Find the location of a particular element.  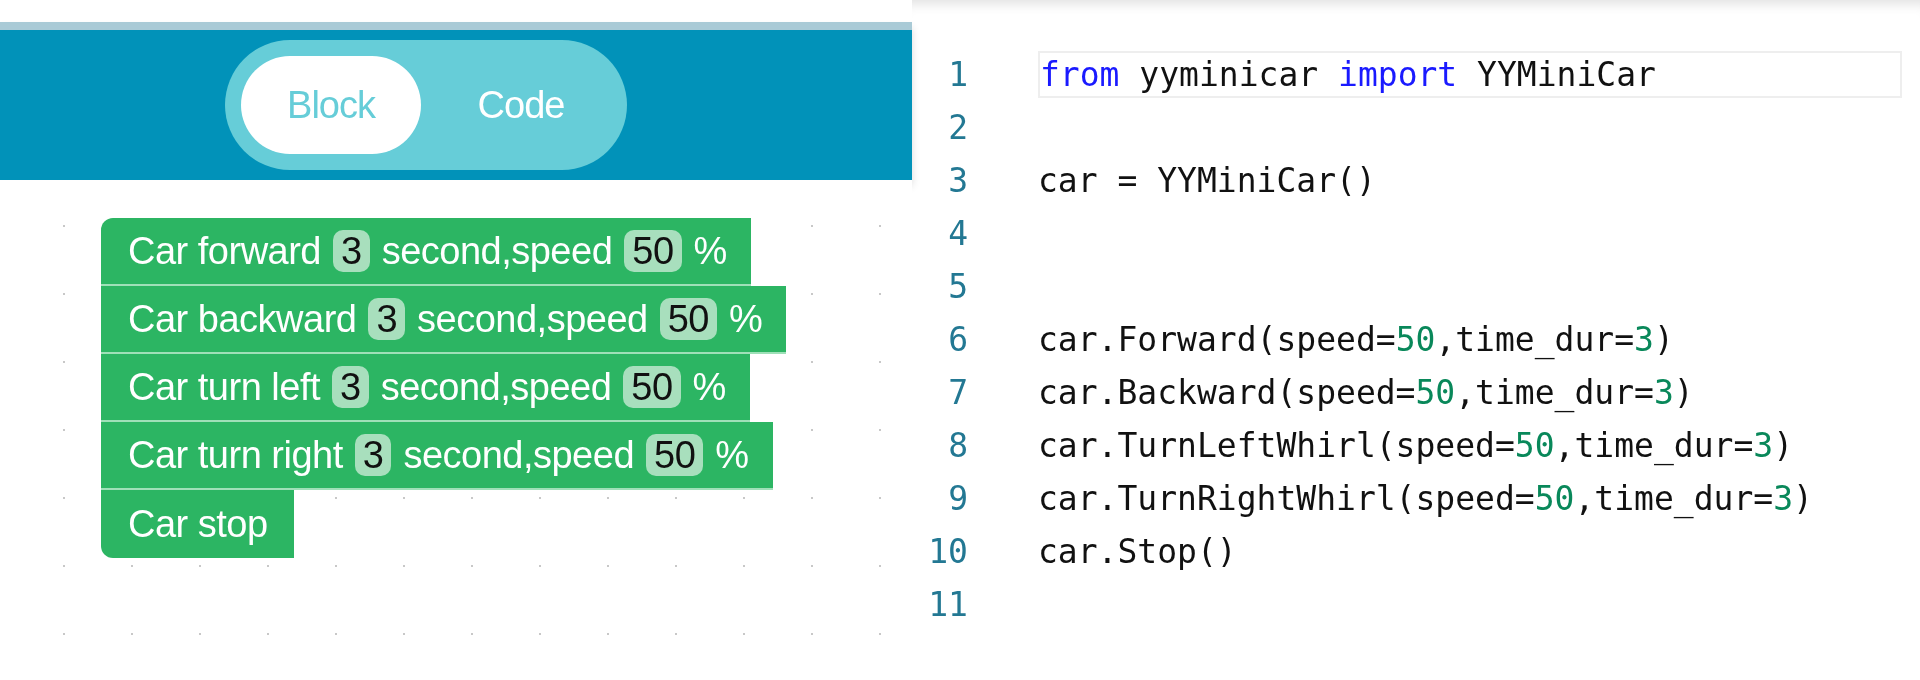

block-label: Car turn left is located at coordinates (224, 387).